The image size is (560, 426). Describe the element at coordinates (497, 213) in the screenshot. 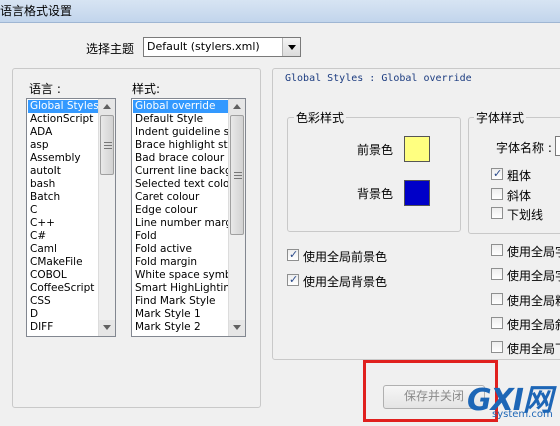

I see `underline-checkbox` at that location.